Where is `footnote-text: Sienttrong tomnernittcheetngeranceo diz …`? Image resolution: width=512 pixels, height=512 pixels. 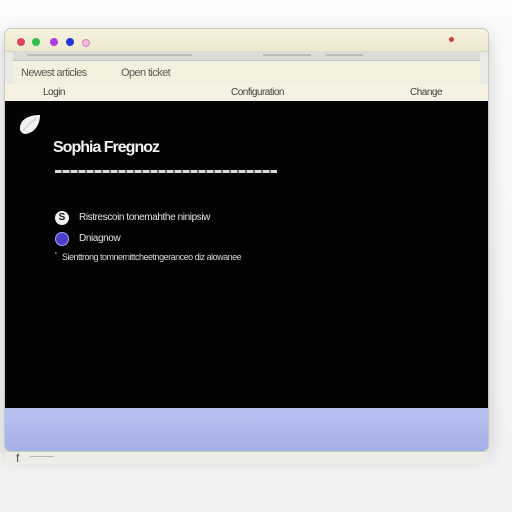 footnote-text: Sienttrong tomnernittcheetngeranceo diz … is located at coordinates (152, 257).